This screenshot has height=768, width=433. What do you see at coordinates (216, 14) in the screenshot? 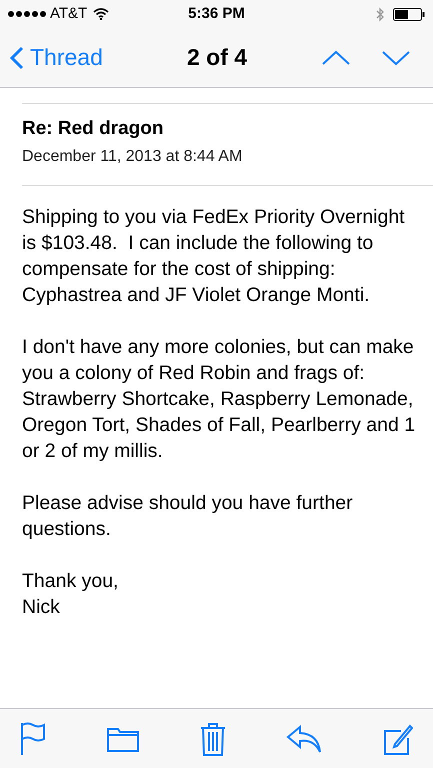
I see `clock-time: 5:36 PM` at bounding box center [216, 14].